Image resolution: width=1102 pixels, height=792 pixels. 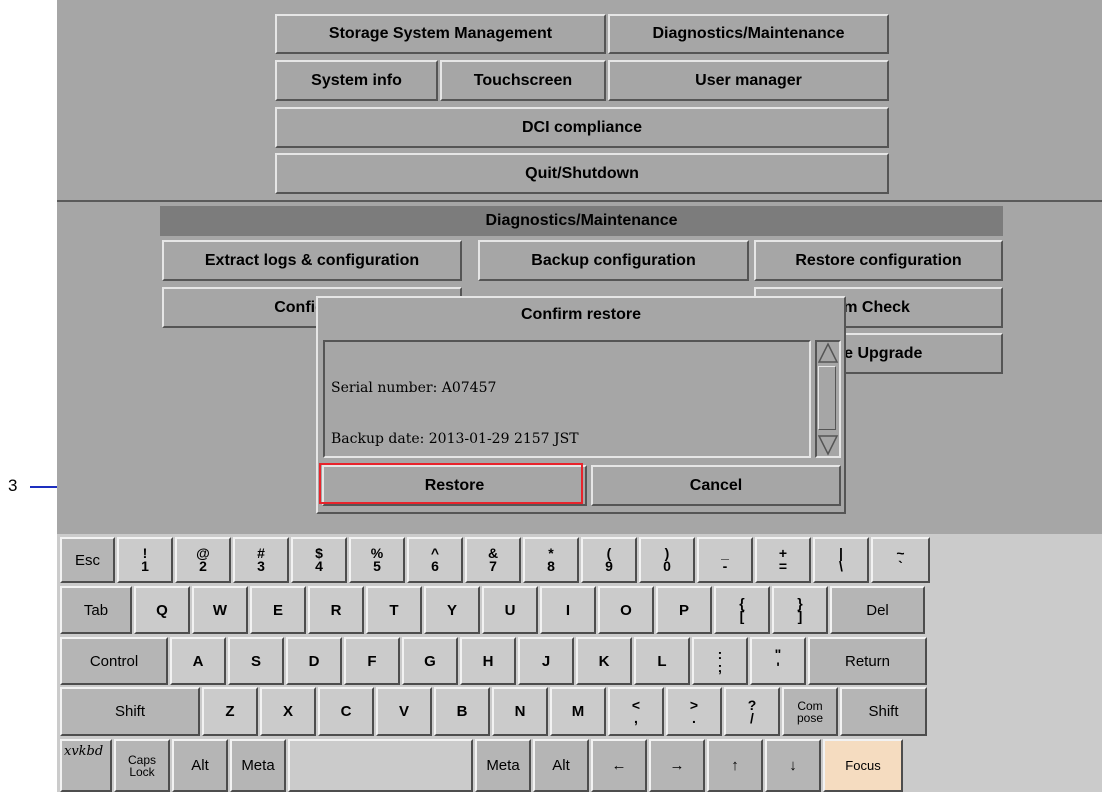 What do you see at coordinates (735, 765) in the screenshot?
I see `key-sym9: ↑` at bounding box center [735, 765].